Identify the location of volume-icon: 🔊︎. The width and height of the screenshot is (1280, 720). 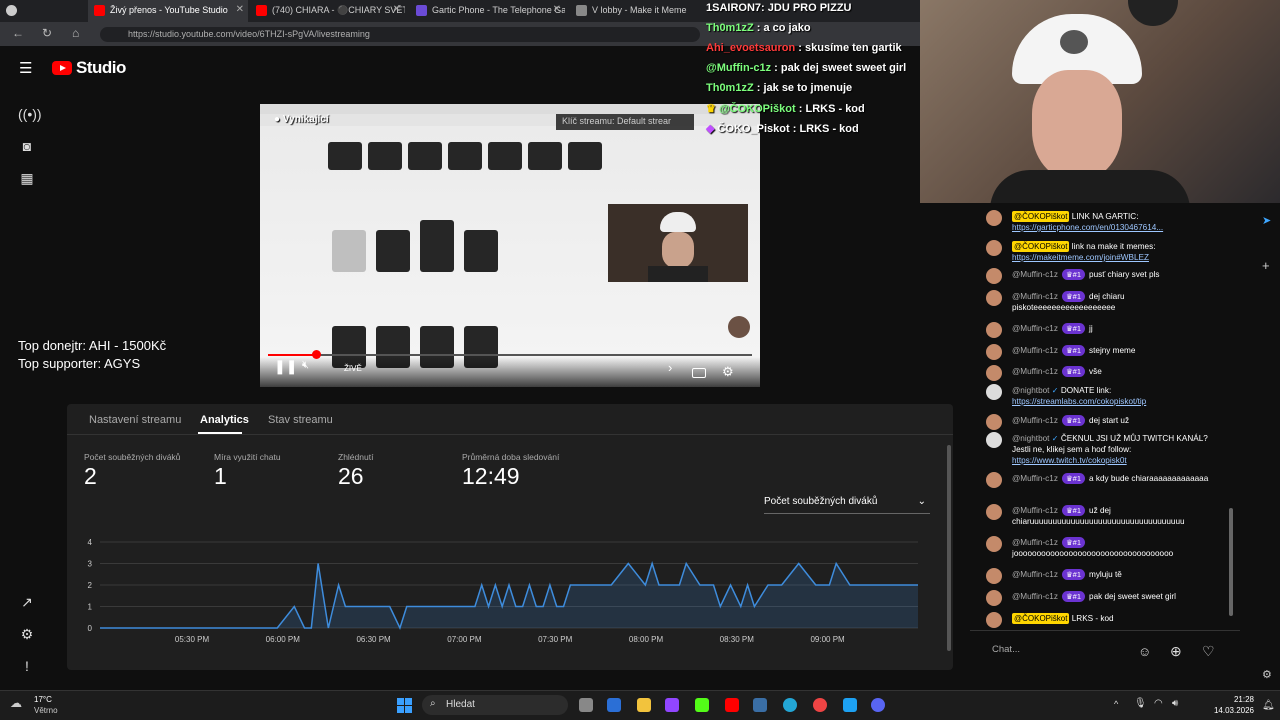
(1175, 703).